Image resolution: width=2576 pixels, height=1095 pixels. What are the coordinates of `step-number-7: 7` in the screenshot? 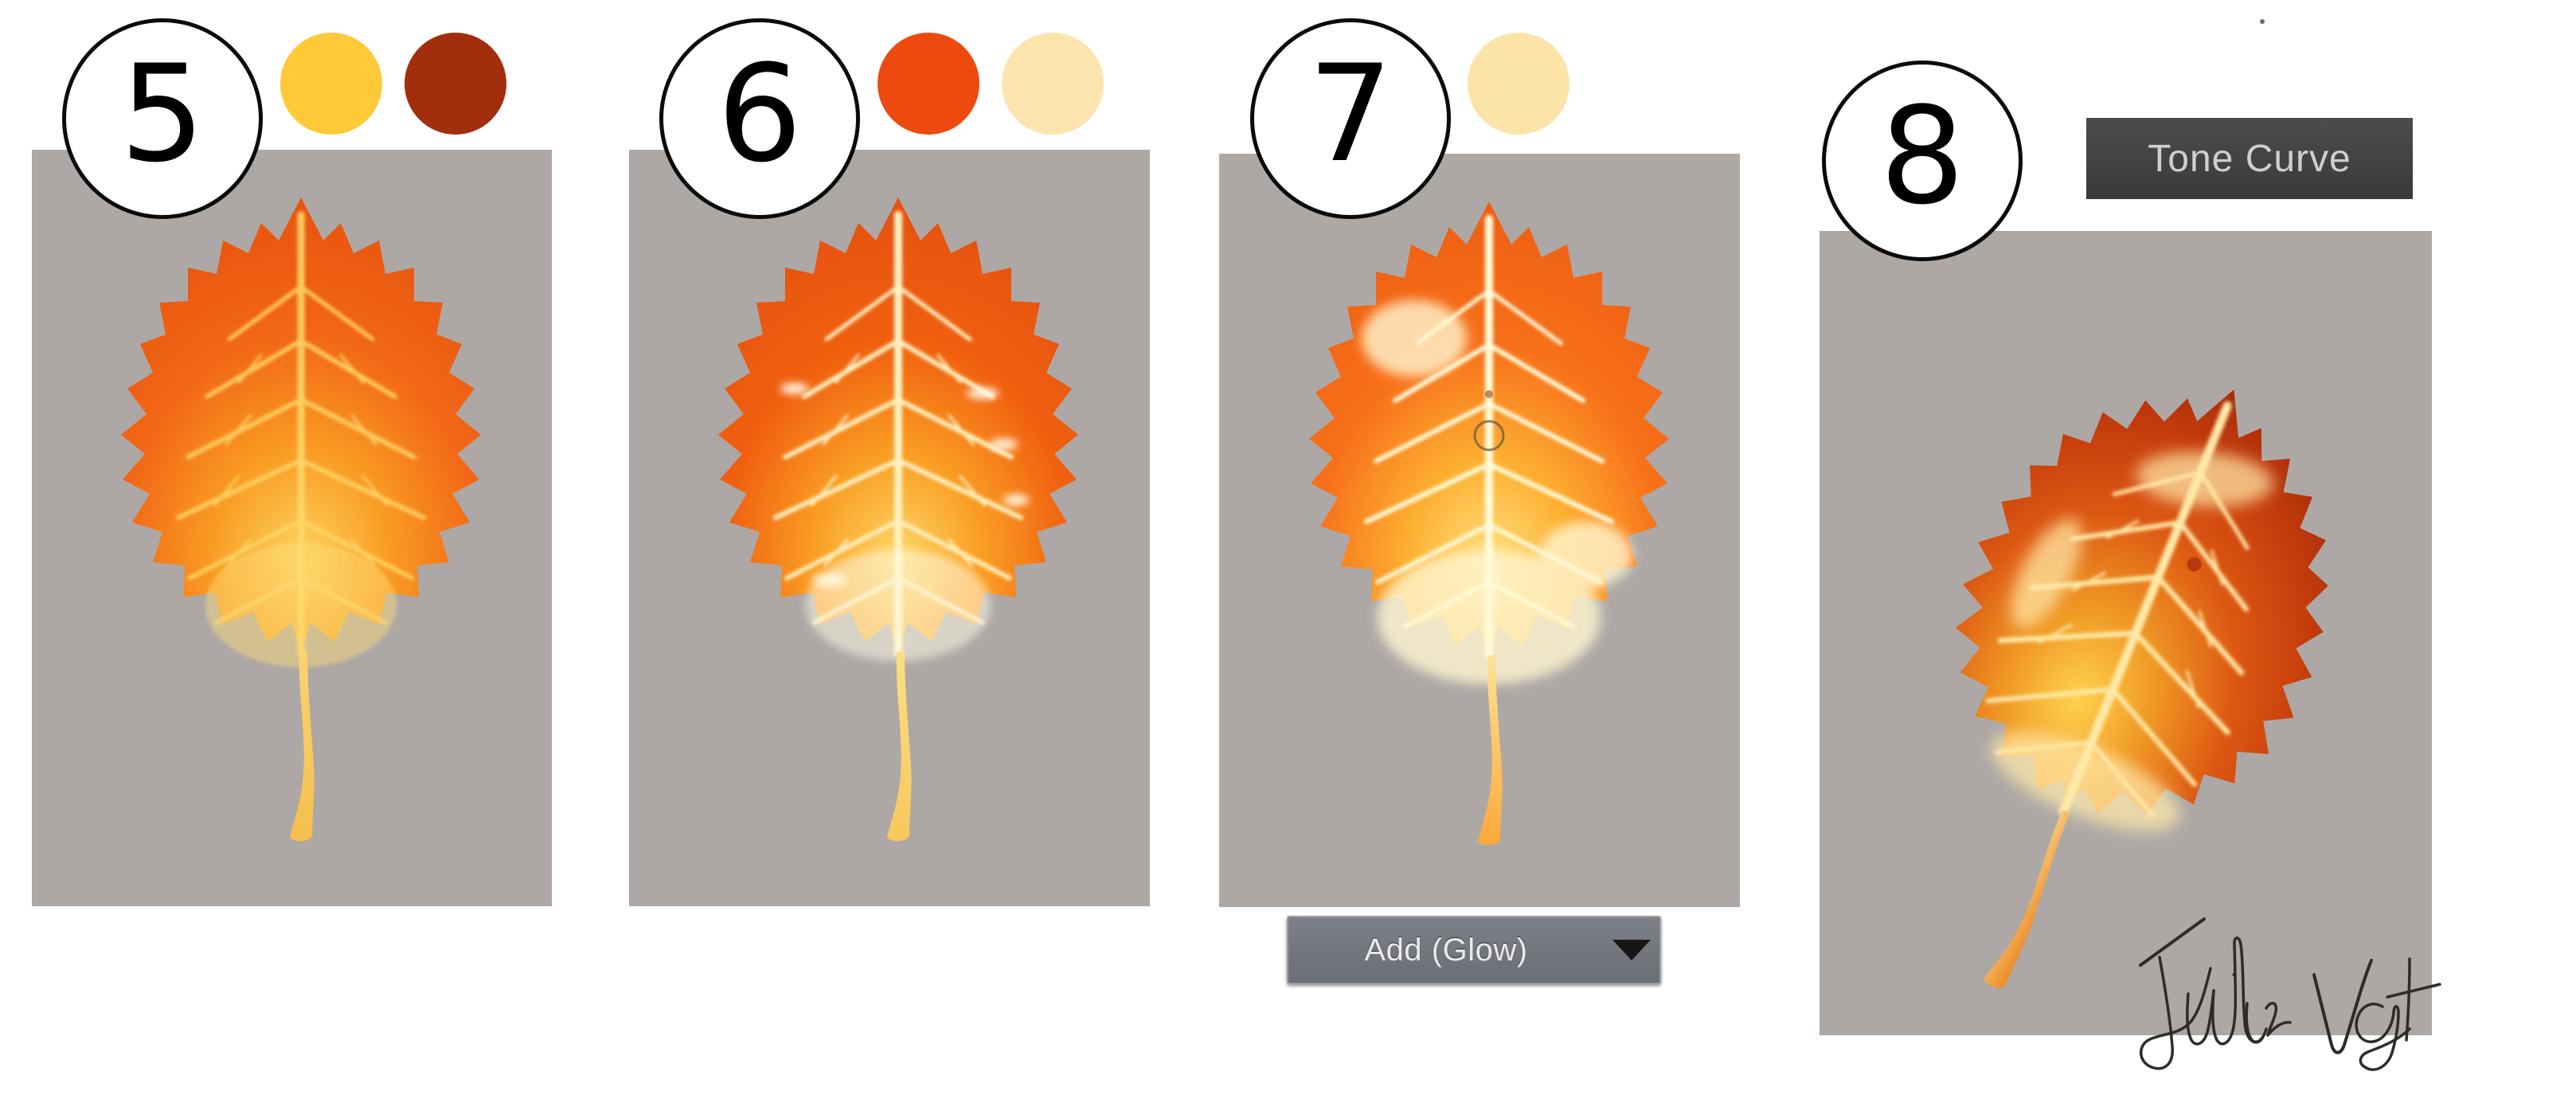 It's located at (1351, 114).